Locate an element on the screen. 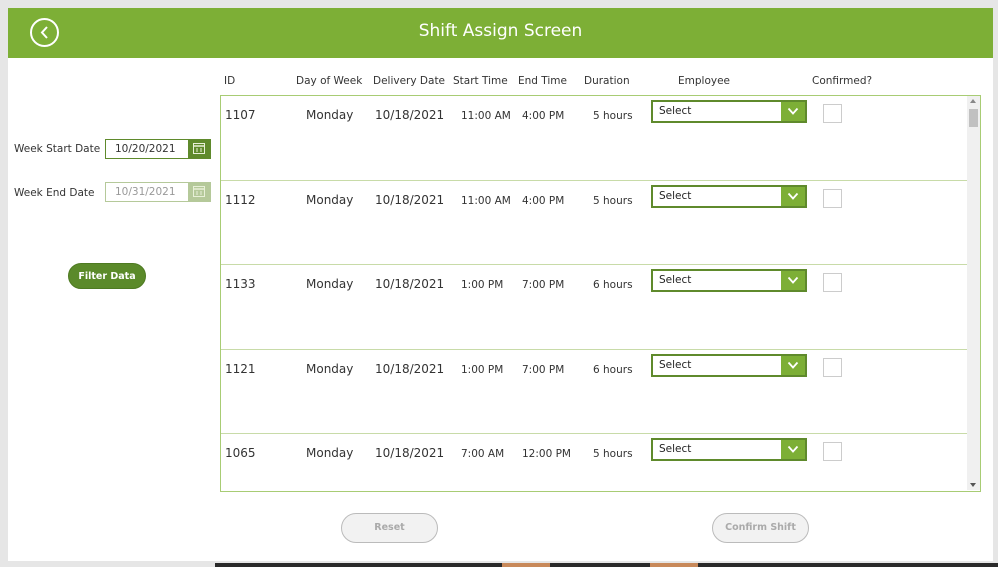 This screenshot has height=567, width=998. scrollbar-thumb is located at coordinates (973, 118).